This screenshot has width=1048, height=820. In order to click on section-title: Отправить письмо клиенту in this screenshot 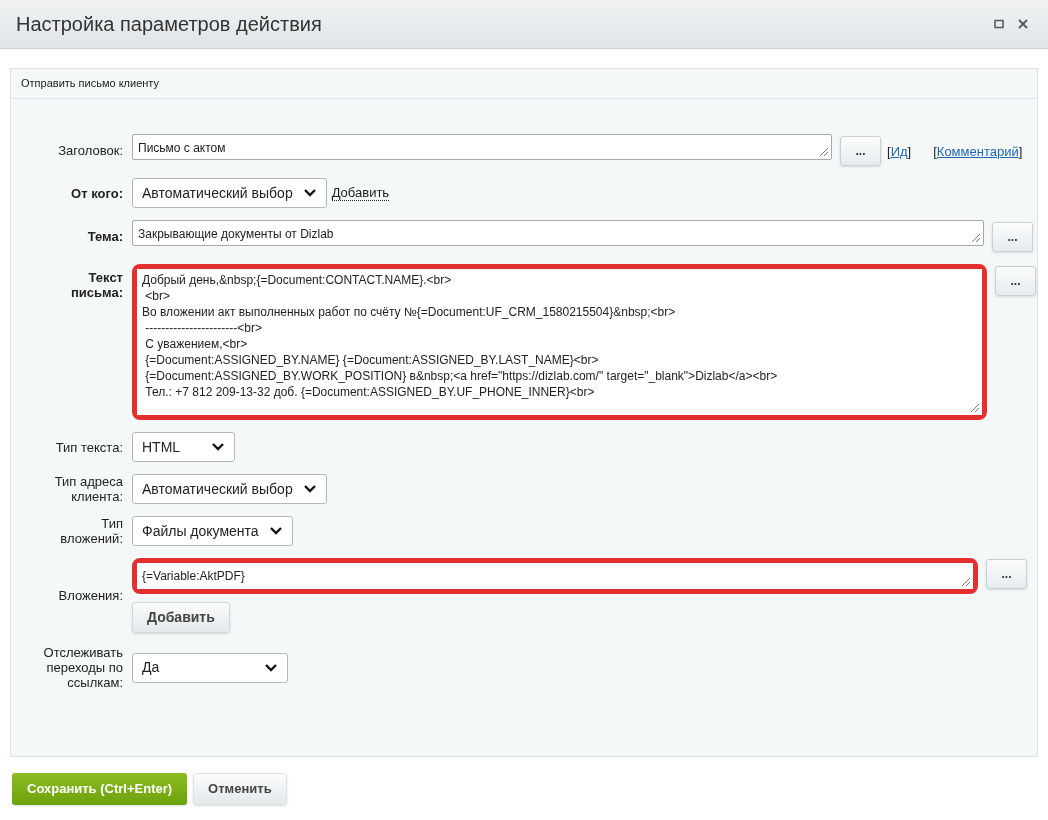, I will do `click(90, 84)`.